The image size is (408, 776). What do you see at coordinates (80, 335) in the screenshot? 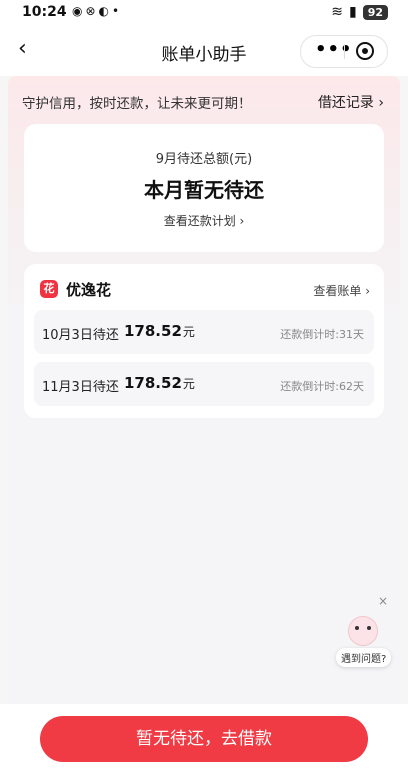
I see `bill-due-date: 10月3日待还` at bounding box center [80, 335].